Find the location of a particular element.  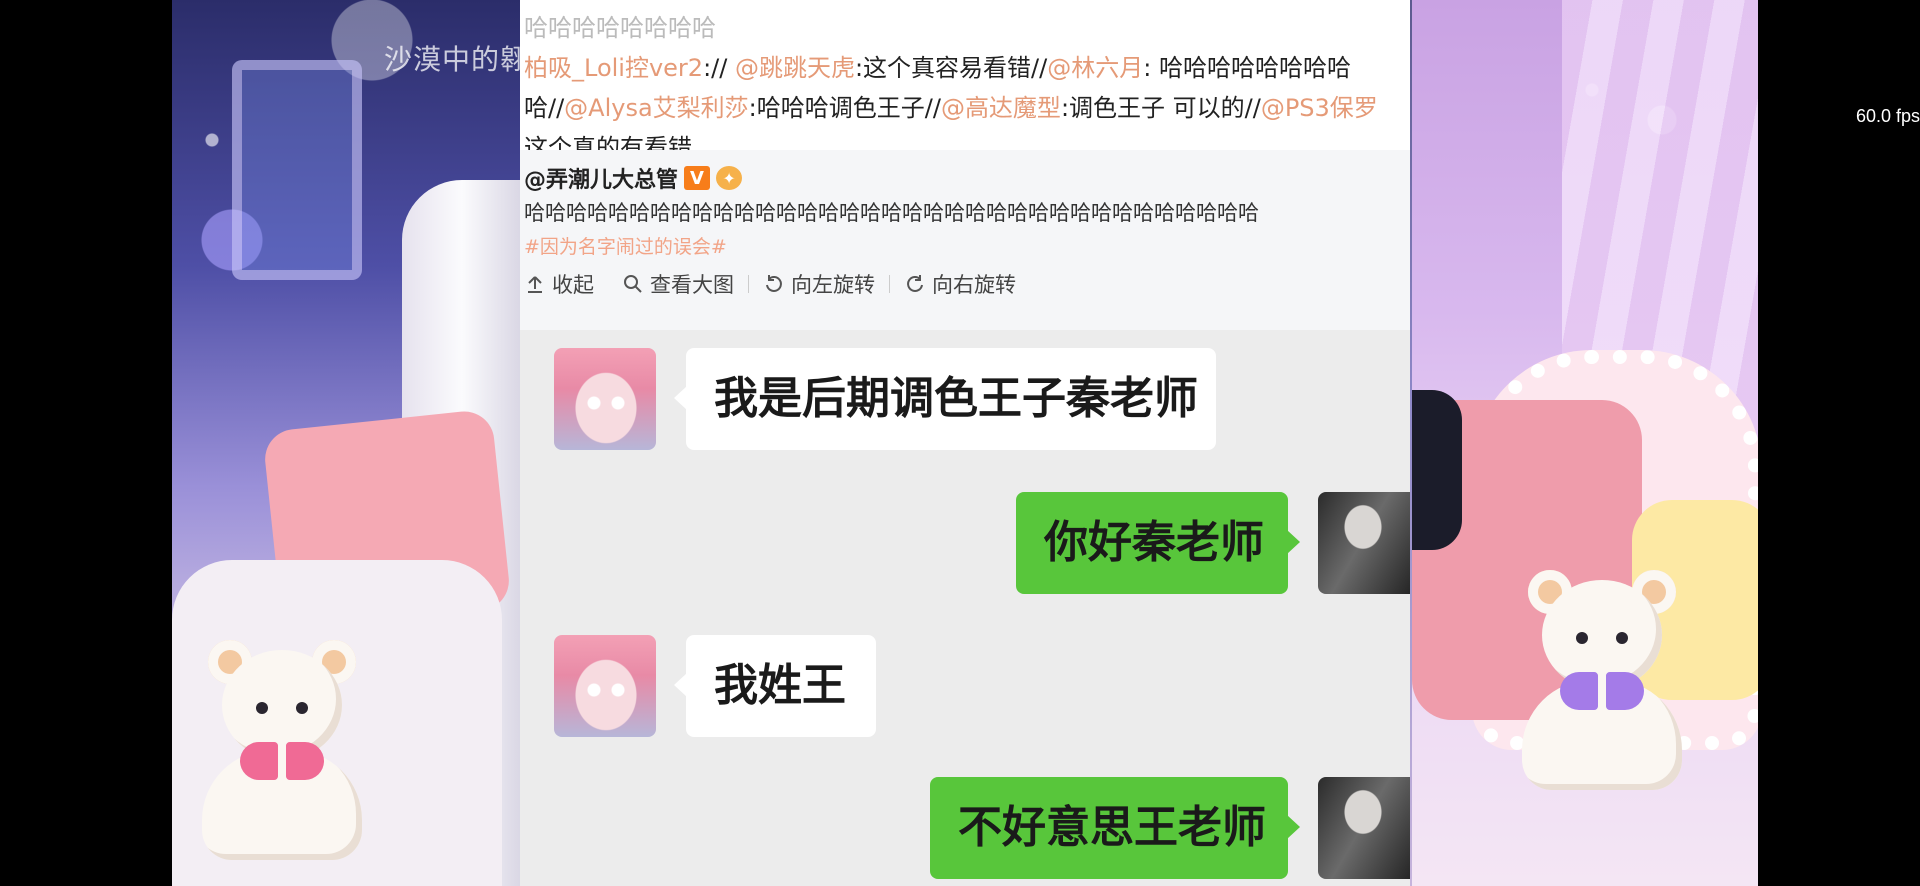

comment-text: :哈哈哈调色王子// is located at coordinates (844, 108).